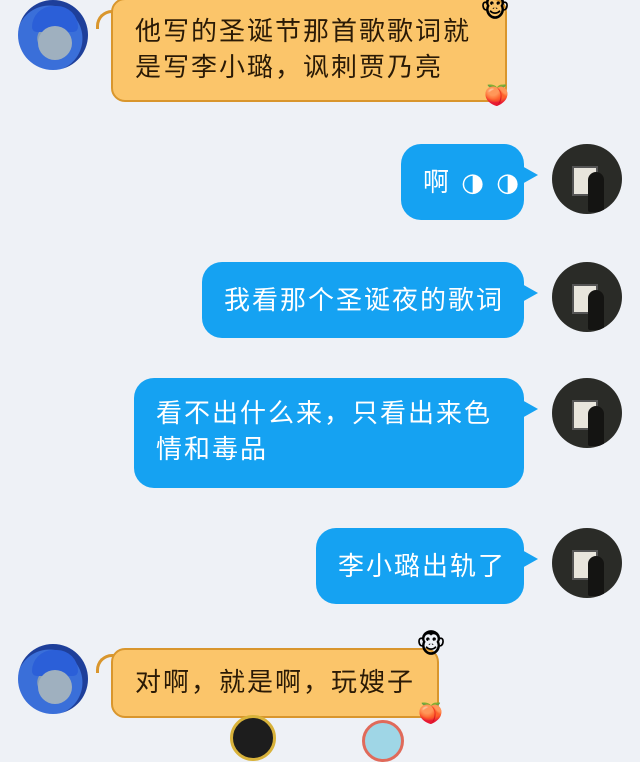  What do you see at coordinates (336, 433) in the screenshot?
I see `message-bubble-sent: 看不出什么来，只看出来色 情和毒品` at bounding box center [336, 433].